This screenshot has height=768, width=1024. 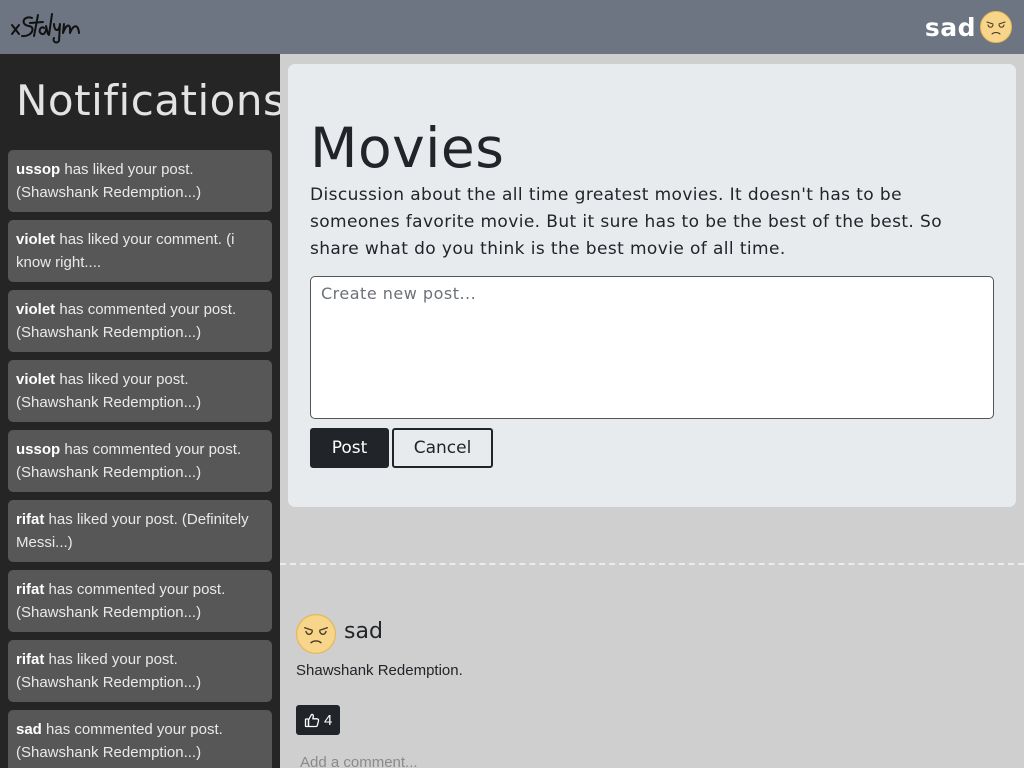 I want to click on user-menu: sad, so click(x=968, y=27).